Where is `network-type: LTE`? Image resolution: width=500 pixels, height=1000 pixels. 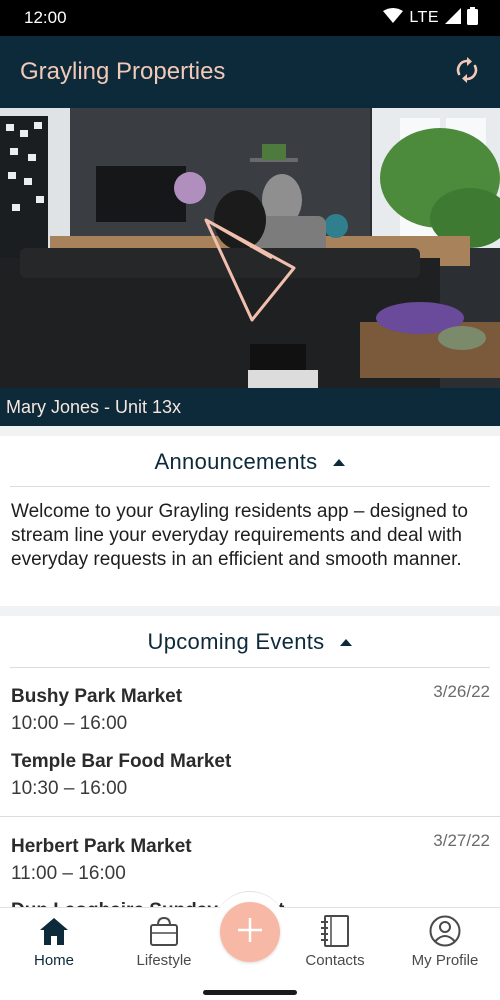 network-type: LTE is located at coordinates (424, 17).